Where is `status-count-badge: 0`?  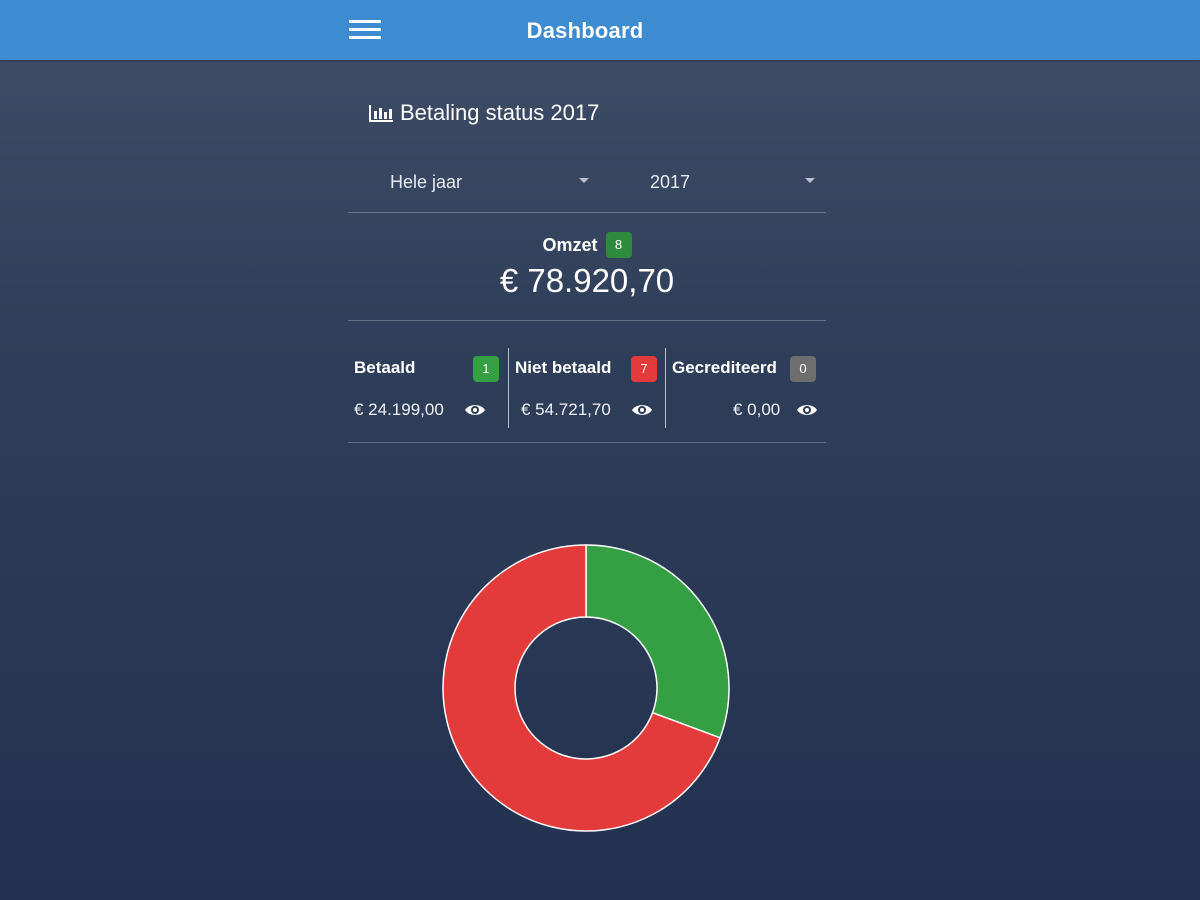 status-count-badge: 0 is located at coordinates (803, 369).